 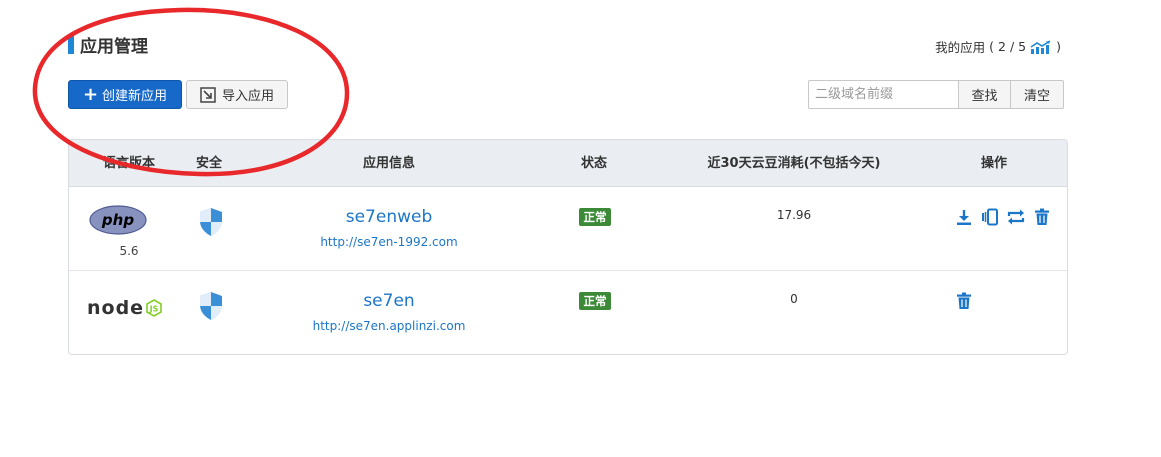 What do you see at coordinates (593, 163) in the screenshot?
I see `column-header-status: 状态` at bounding box center [593, 163].